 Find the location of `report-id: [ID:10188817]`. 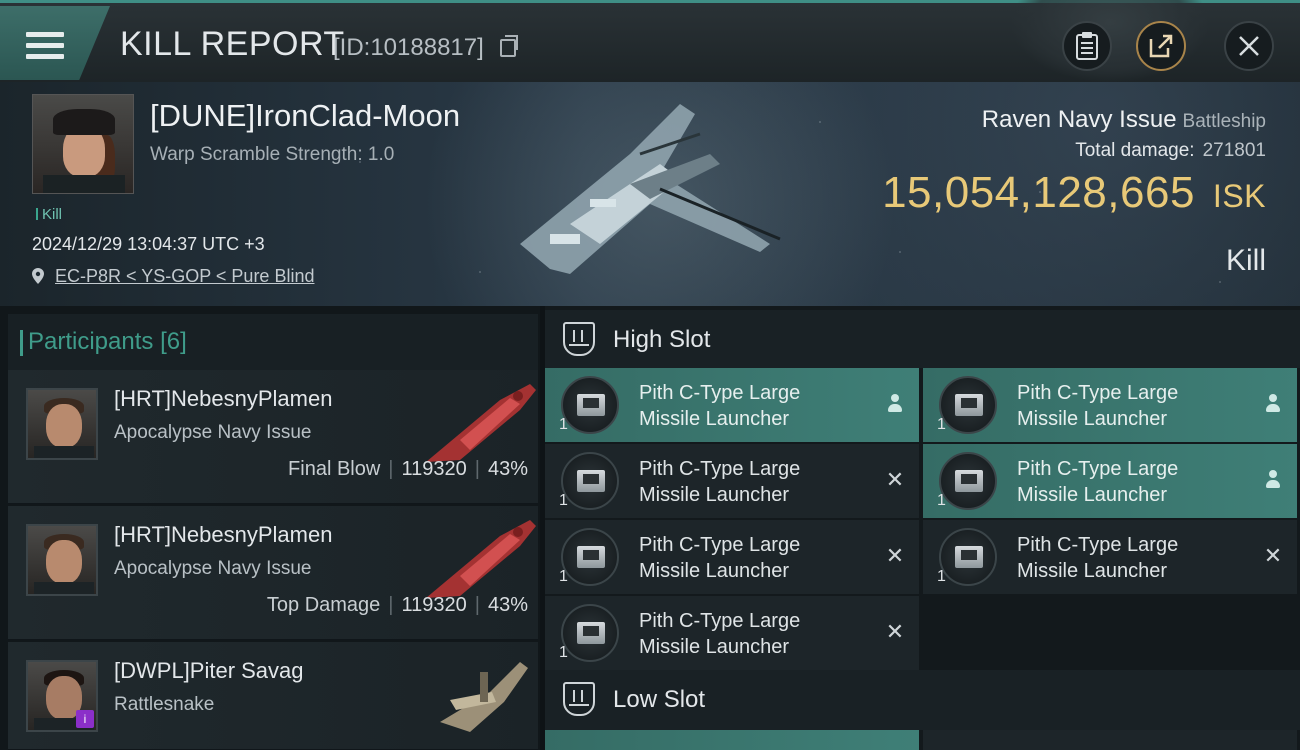

report-id: [ID:10188817] is located at coordinates (408, 47).